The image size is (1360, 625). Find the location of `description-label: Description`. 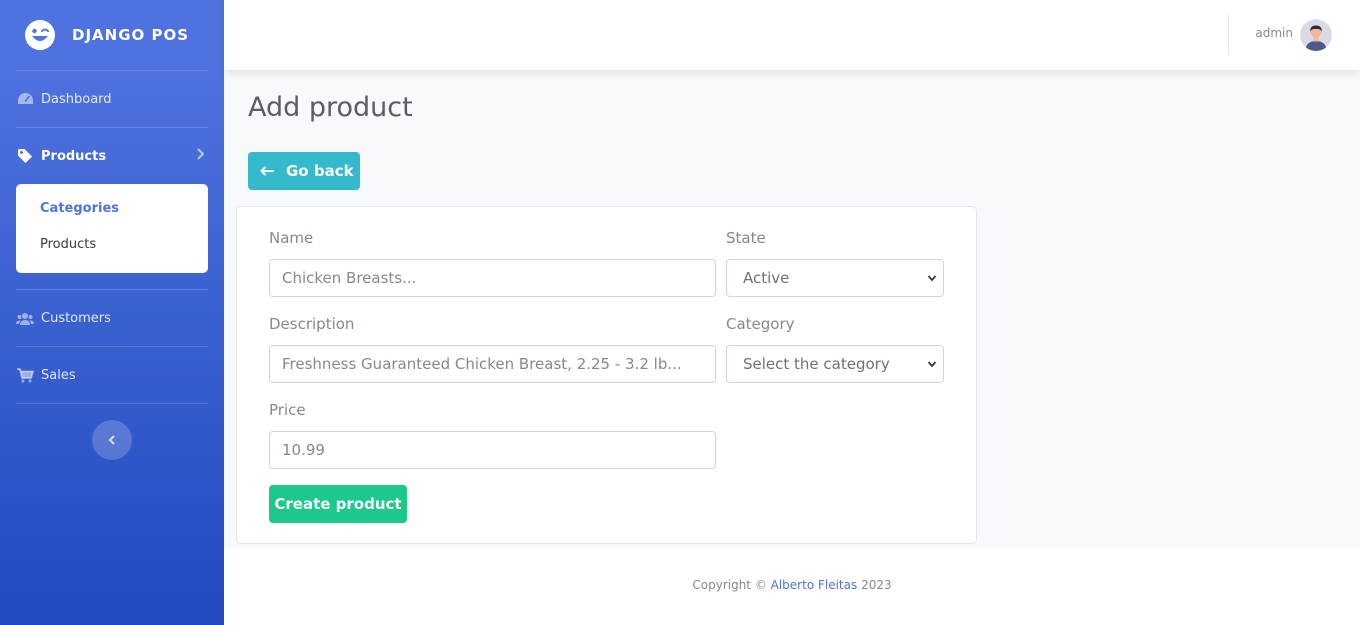

description-label: Description is located at coordinates (312, 324).